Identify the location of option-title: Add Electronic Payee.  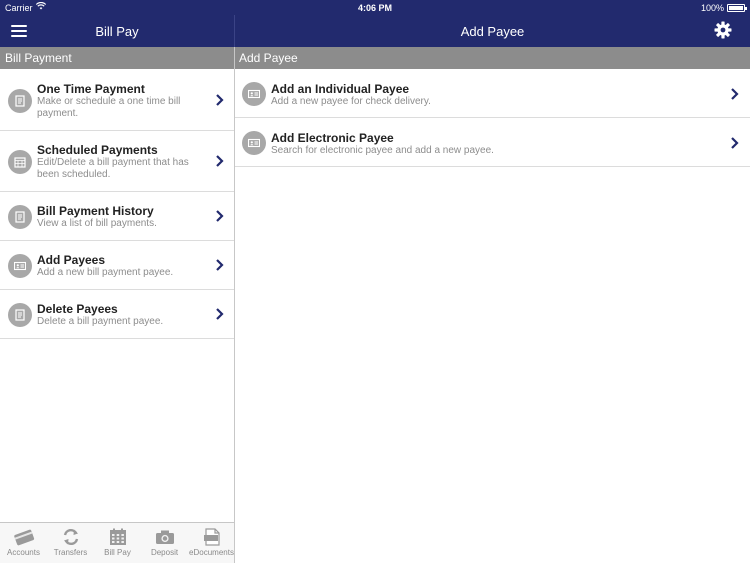
(332, 138).